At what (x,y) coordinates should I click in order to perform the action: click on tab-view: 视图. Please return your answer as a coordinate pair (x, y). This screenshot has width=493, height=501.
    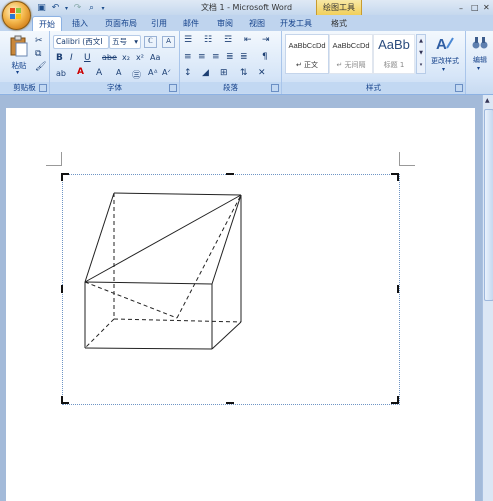
    Looking at the image, I should click on (257, 23).